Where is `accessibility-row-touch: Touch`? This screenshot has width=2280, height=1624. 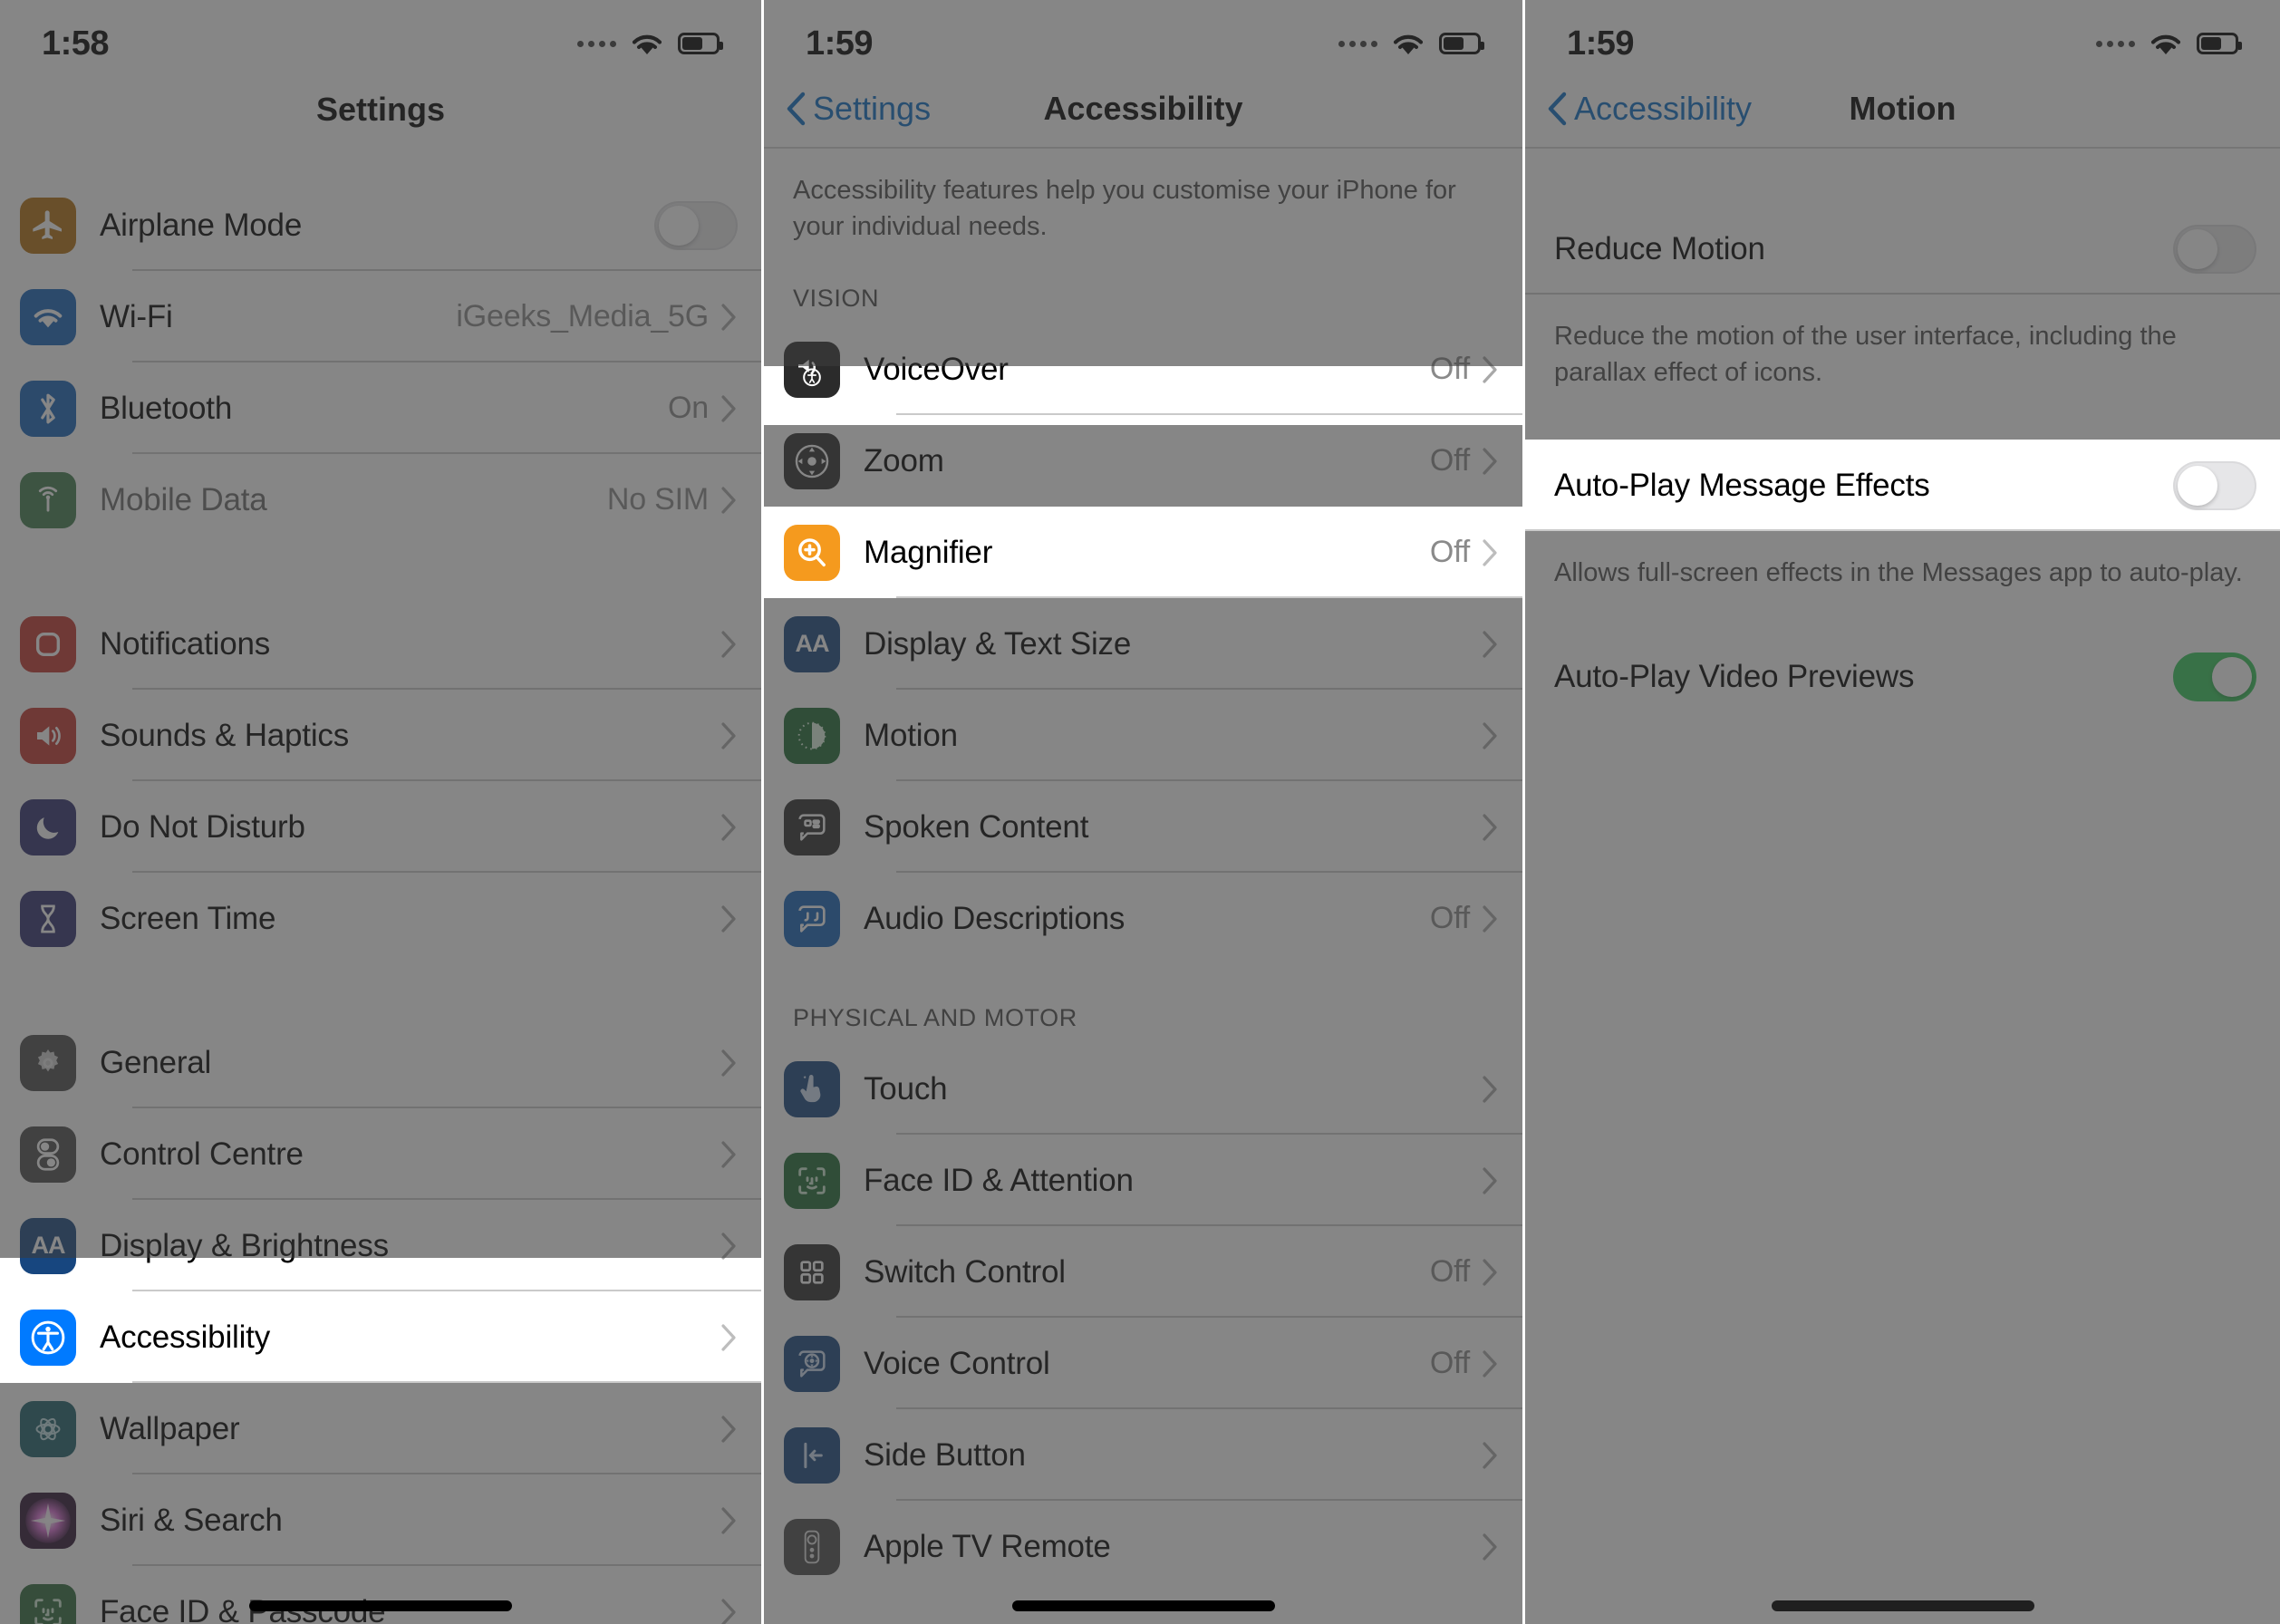
accessibility-row-touch: Touch is located at coordinates (1143, 1089).